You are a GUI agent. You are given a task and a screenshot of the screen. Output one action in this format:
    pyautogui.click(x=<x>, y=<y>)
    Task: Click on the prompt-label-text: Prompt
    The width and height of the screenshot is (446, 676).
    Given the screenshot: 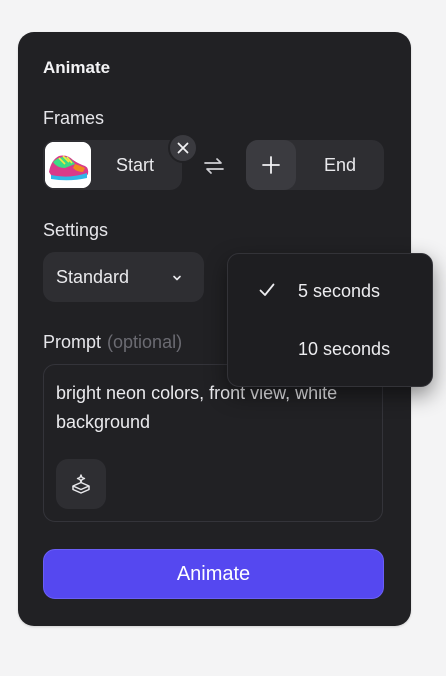 What is the action you would take?
    pyautogui.click(x=72, y=342)
    